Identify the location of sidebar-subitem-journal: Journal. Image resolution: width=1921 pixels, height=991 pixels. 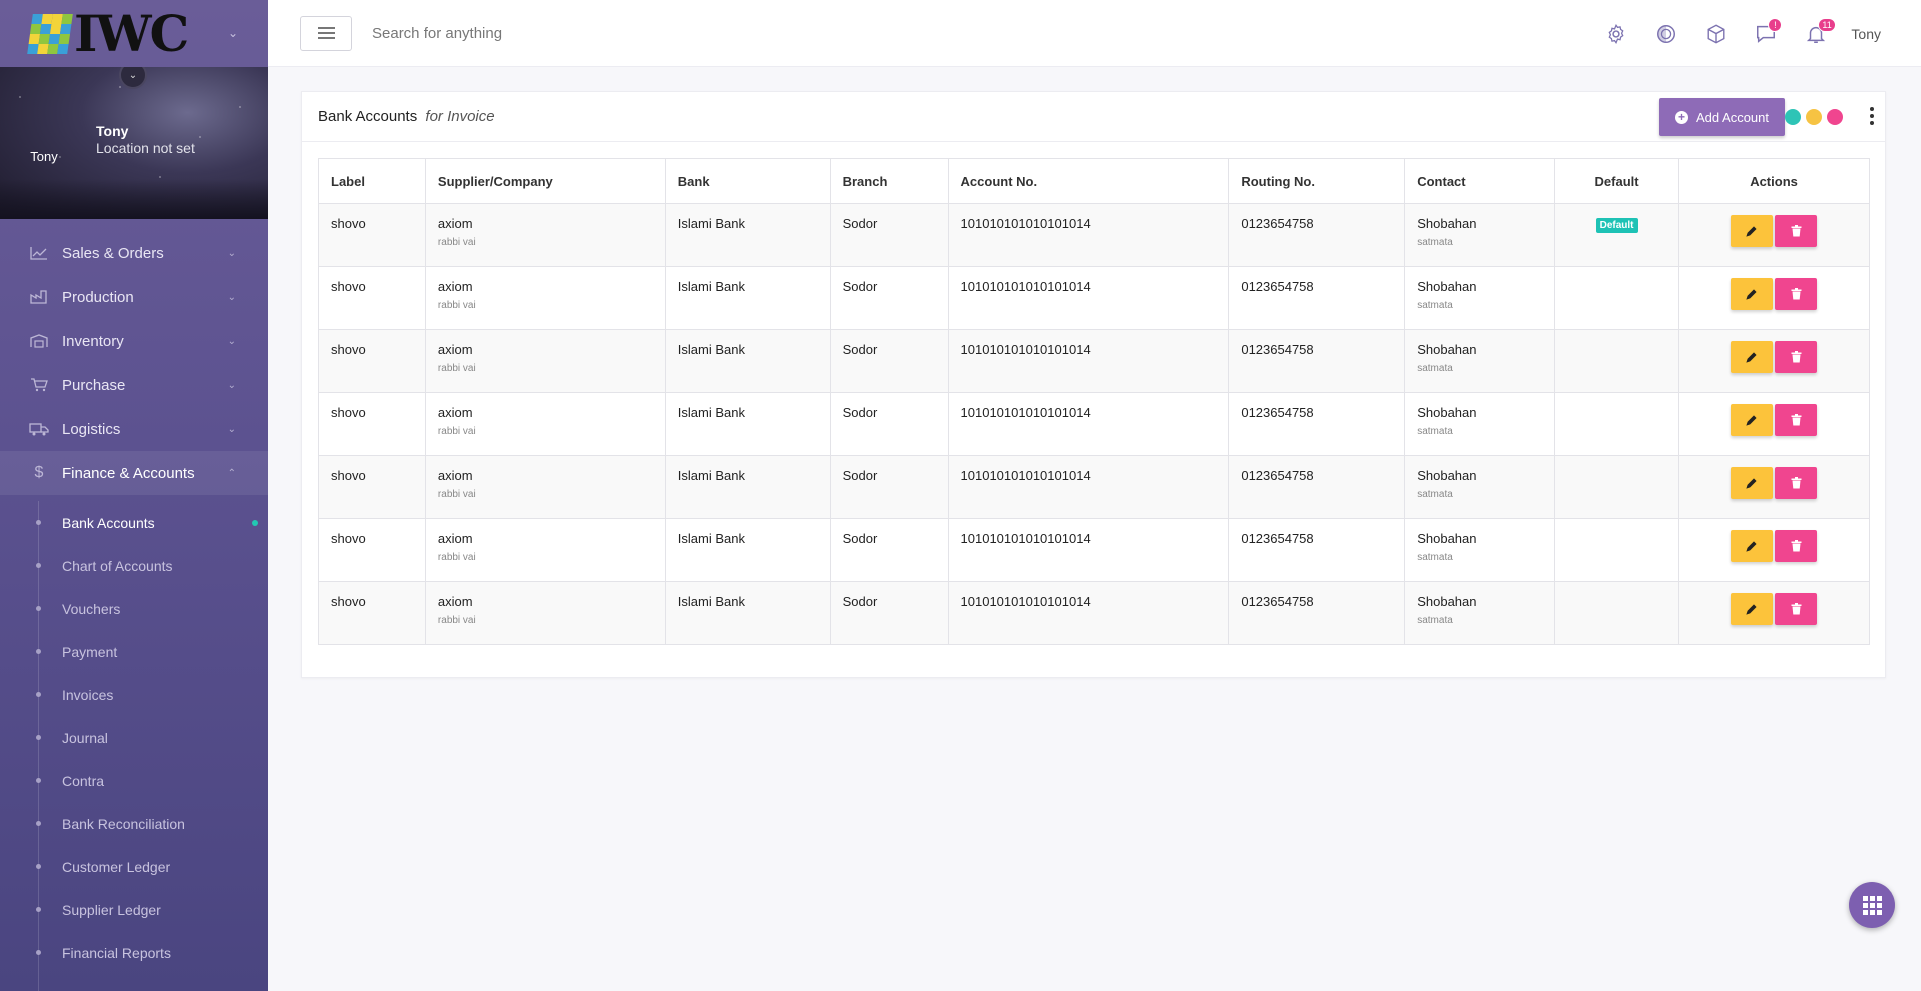
(134, 737).